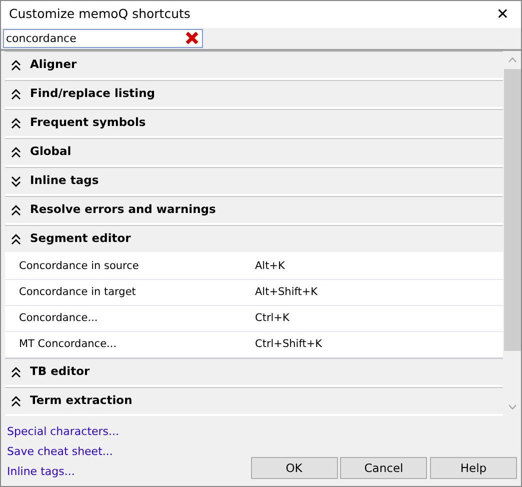  What do you see at coordinates (16, 181) in the screenshot?
I see `double-chevron-down-icon` at bounding box center [16, 181].